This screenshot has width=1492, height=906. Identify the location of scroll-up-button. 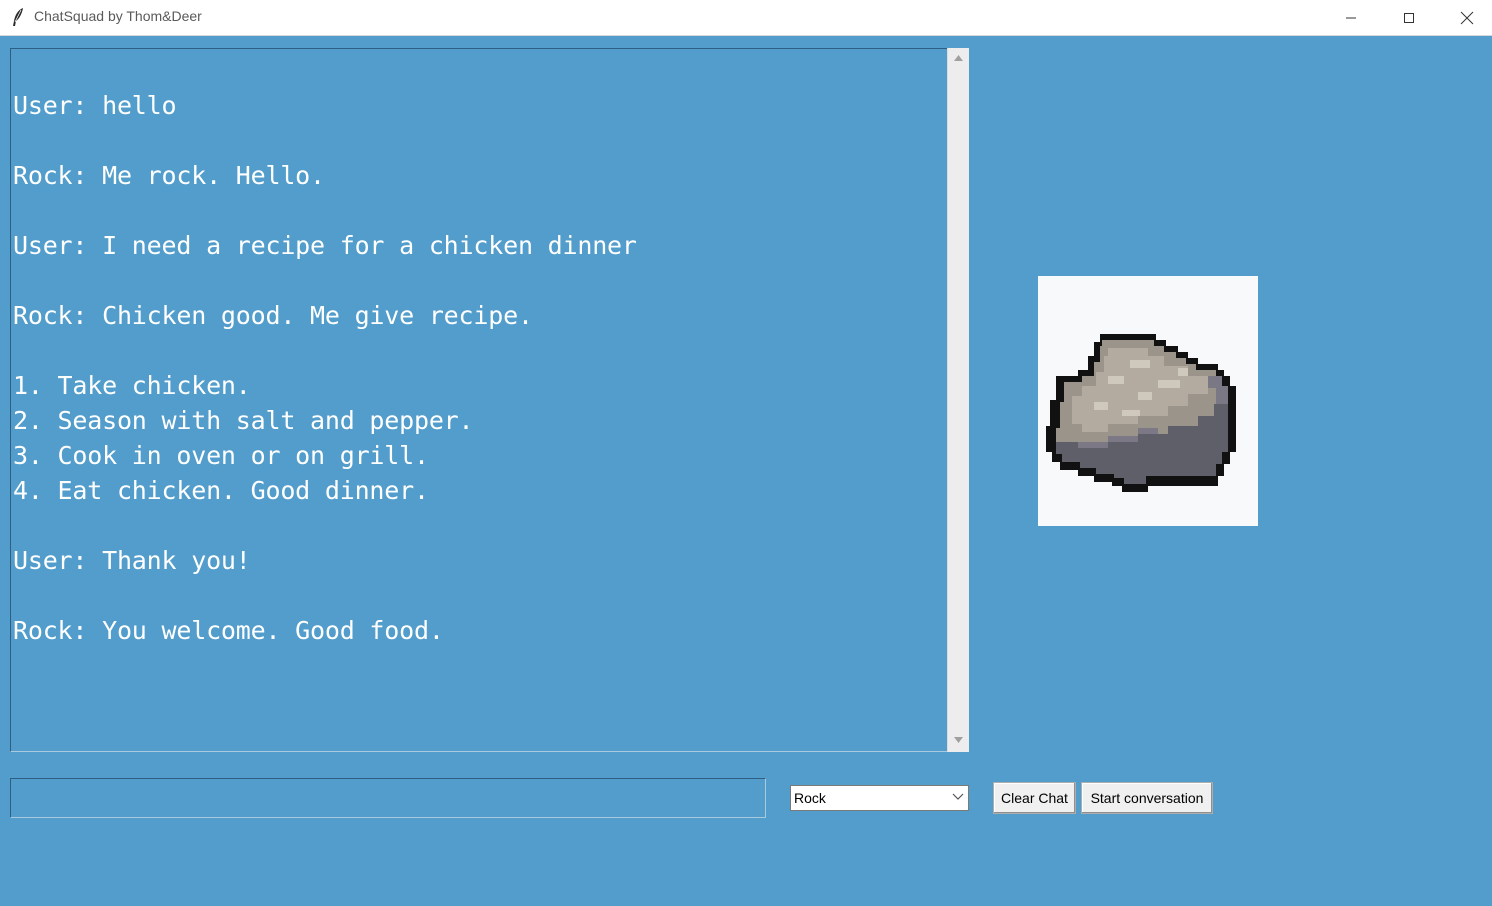
(958, 59).